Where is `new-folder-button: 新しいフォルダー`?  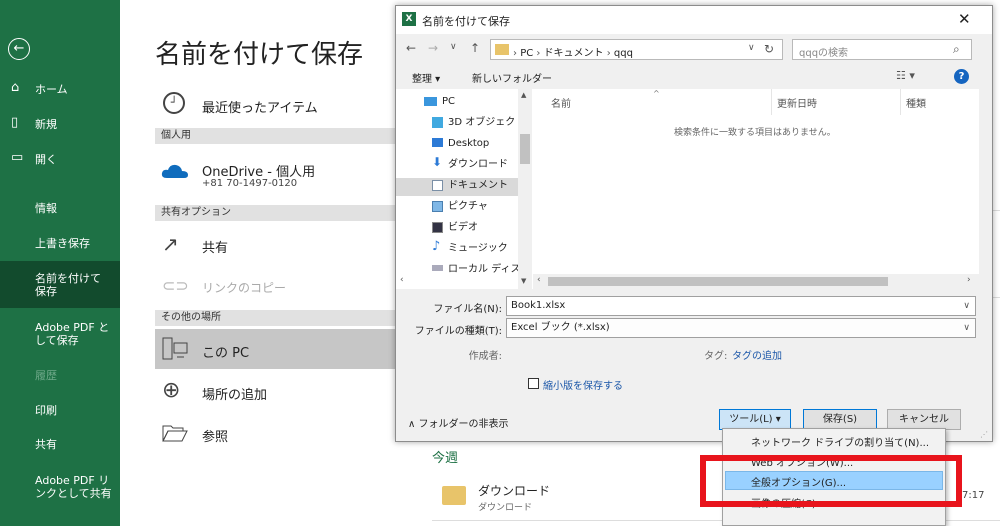
new-folder-button: 新しいフォルダー is located at coordinates (512, 77).